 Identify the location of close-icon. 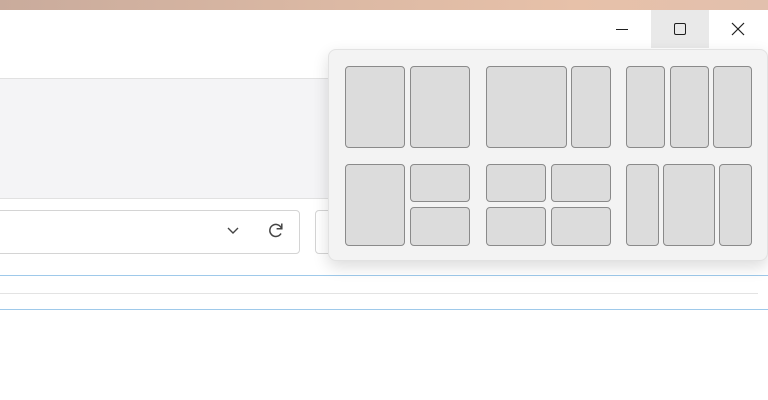
(738, 29).